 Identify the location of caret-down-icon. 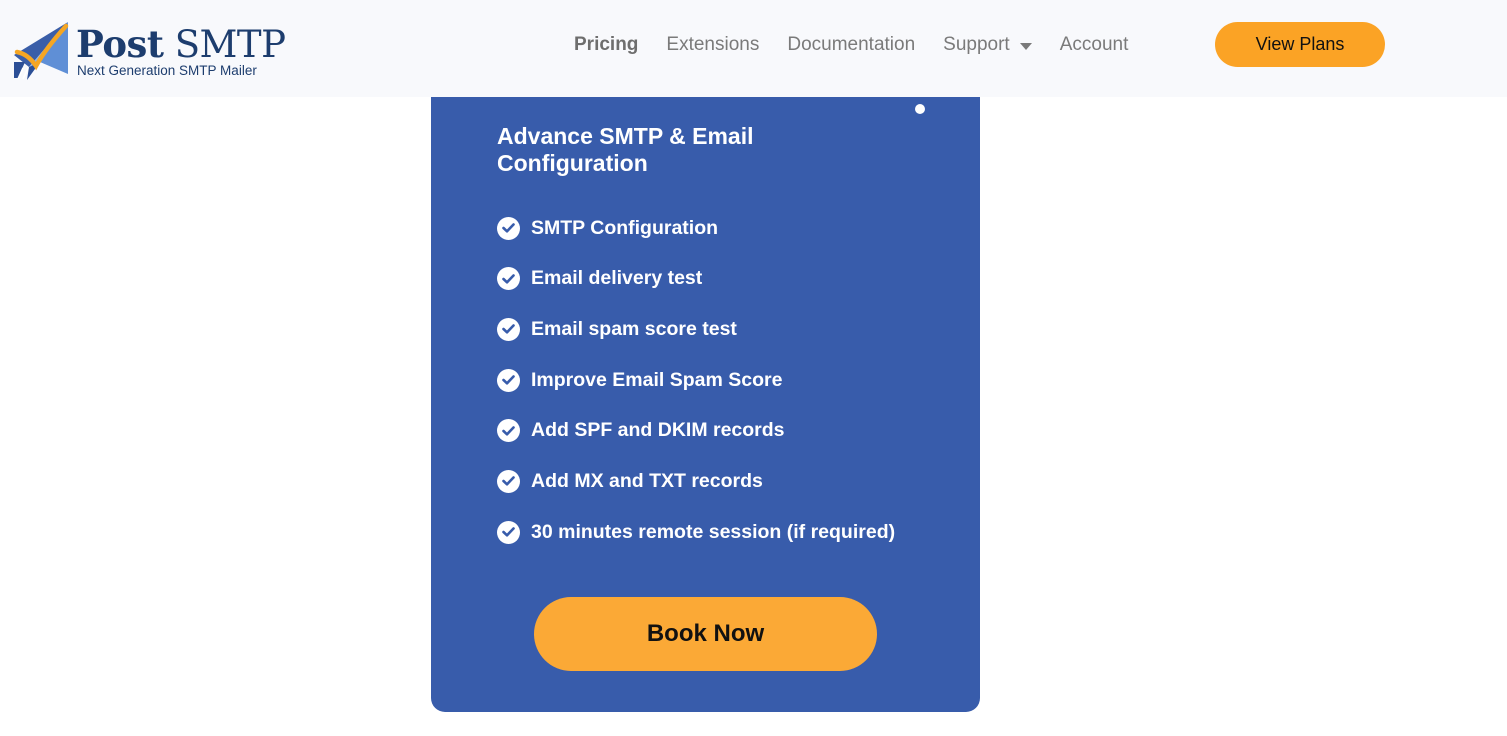
(1025, 46).